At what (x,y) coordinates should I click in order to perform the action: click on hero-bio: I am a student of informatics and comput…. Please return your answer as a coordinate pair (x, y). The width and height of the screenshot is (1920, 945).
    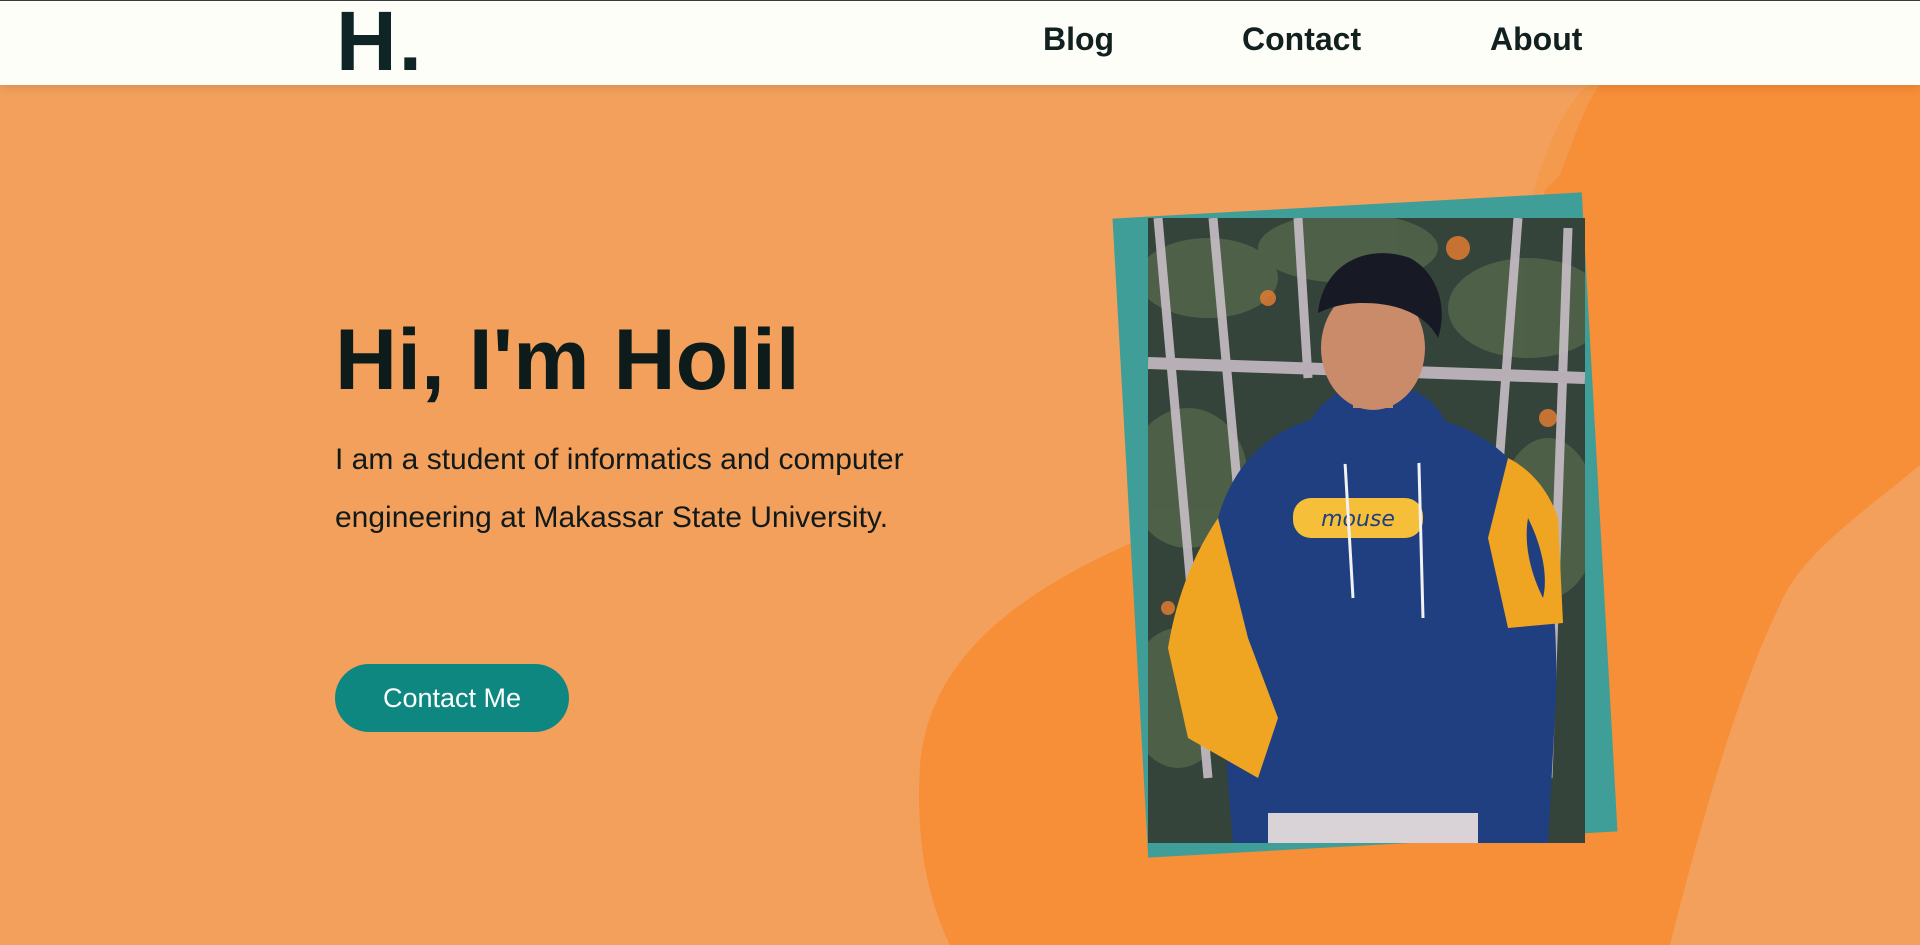
    Looking at the image, I should click on (619, 488).